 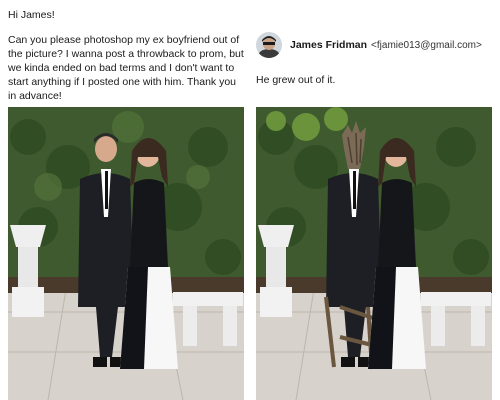 I want to click on reply-sender: James Fridman <fjamie013@gmail.com>, so click(x=369, y=45).